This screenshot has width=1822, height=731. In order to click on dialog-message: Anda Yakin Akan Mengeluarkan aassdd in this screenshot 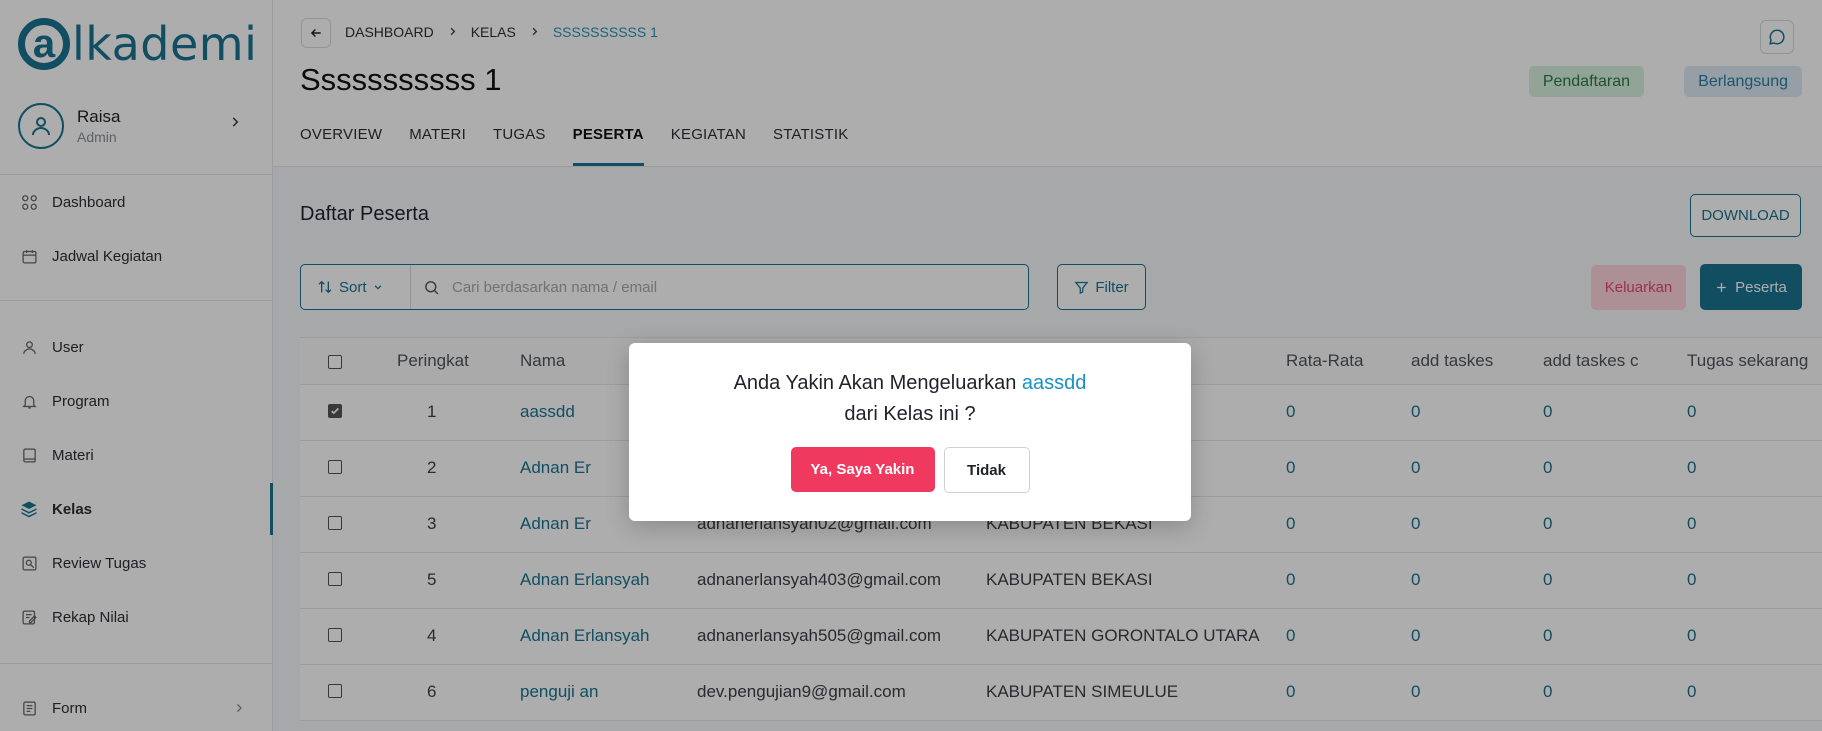, I will do `click(910, 383)`.